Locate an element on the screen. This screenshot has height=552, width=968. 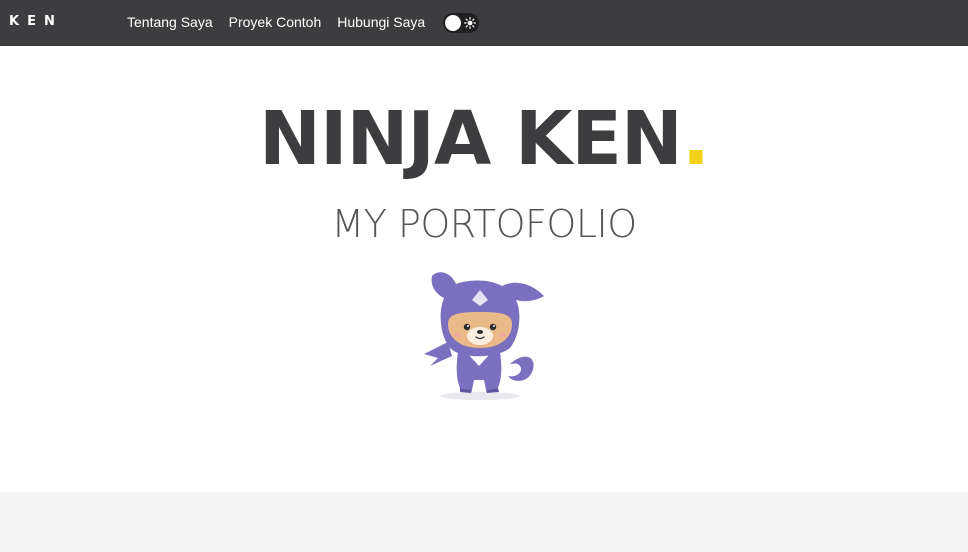
hero-title-text: NINJA KEN is located at coordinates (471, 139).